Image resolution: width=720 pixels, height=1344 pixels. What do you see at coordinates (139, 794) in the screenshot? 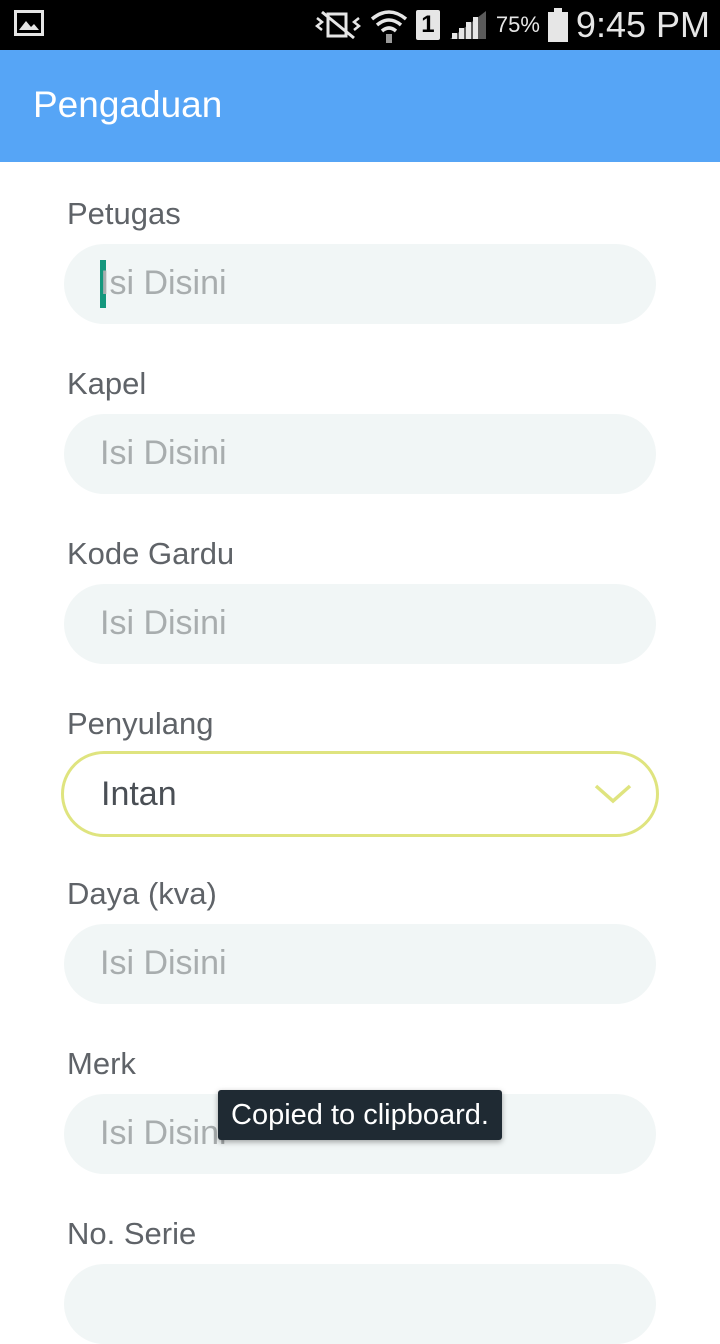
I see `penyulang-value: Intan` at bounding box center [139, 794].